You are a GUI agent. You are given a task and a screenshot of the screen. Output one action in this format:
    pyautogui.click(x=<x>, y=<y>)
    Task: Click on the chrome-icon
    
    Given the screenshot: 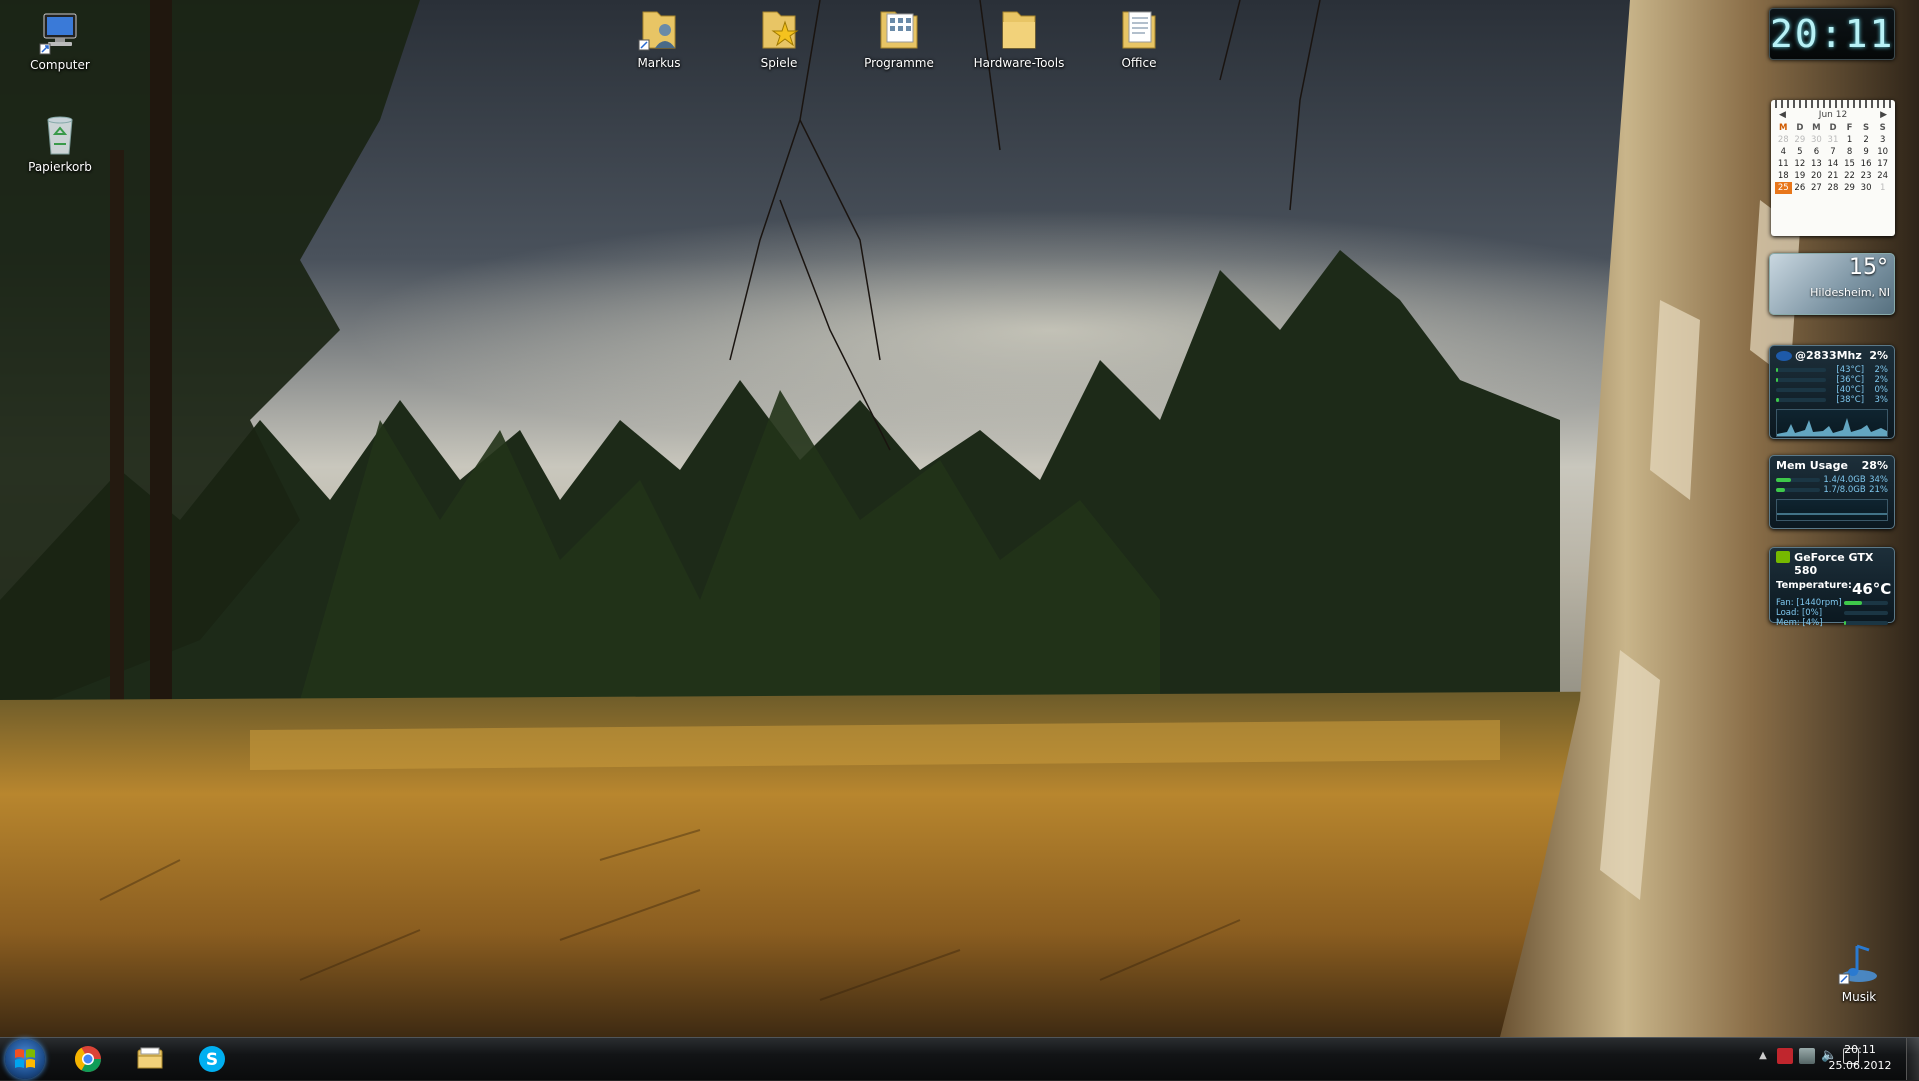 What is the action you would take?
    pyautogui.click(x=88, y=1059)
    